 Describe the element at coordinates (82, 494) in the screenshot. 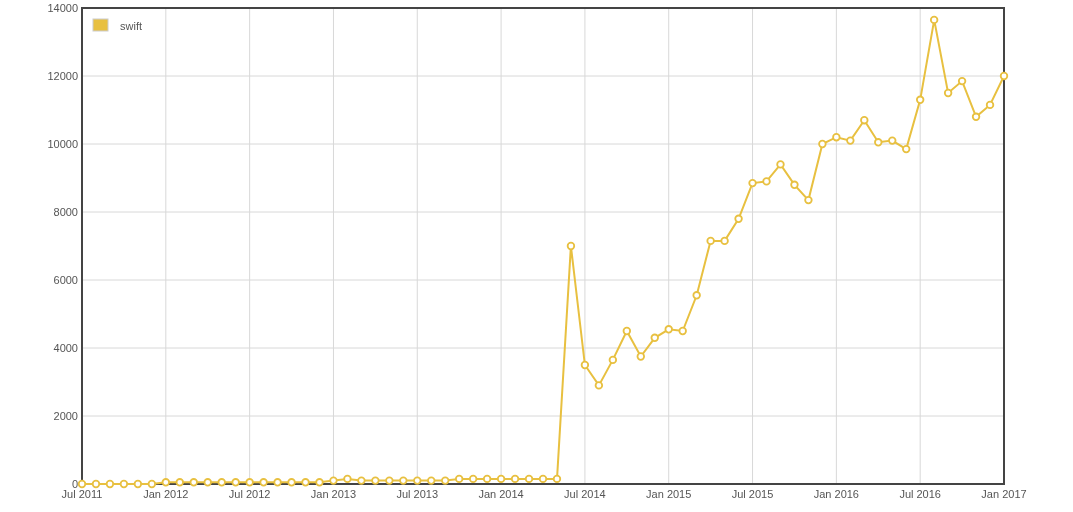

I see `x-tick-label: Jul 2011` at that location.